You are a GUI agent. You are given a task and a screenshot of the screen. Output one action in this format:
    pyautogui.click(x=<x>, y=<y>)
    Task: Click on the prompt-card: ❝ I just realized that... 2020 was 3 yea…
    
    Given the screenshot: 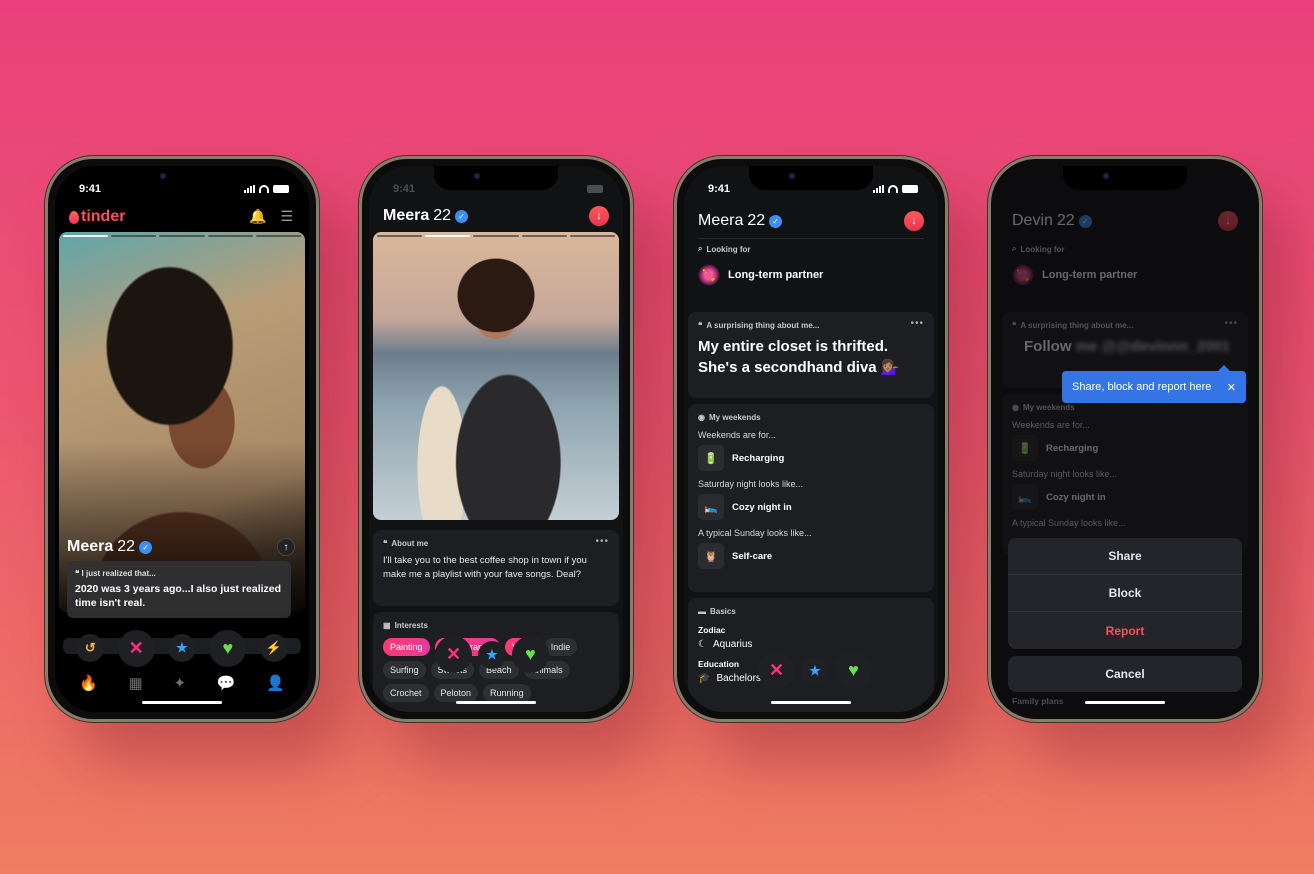 What is the action you would take?
    pyautogui.click(x=179, y=590)
    